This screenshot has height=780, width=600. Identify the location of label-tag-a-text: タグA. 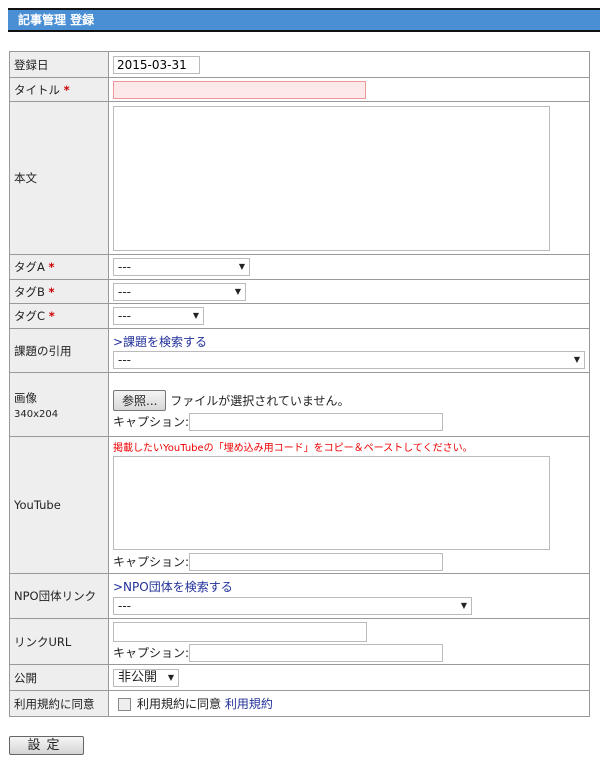
(29, 267).